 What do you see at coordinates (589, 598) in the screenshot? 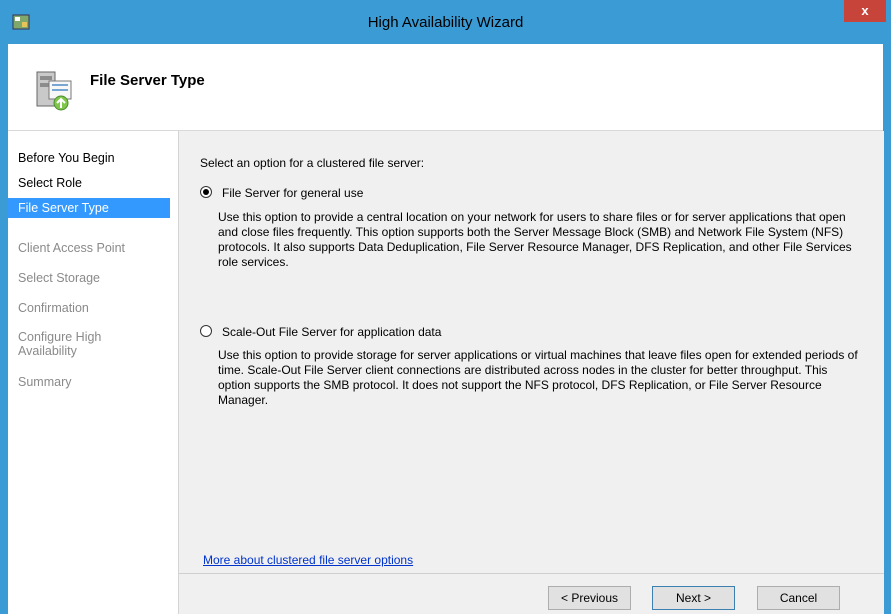
I see `previous-button: < Previous` at bounding box center [589, 598].